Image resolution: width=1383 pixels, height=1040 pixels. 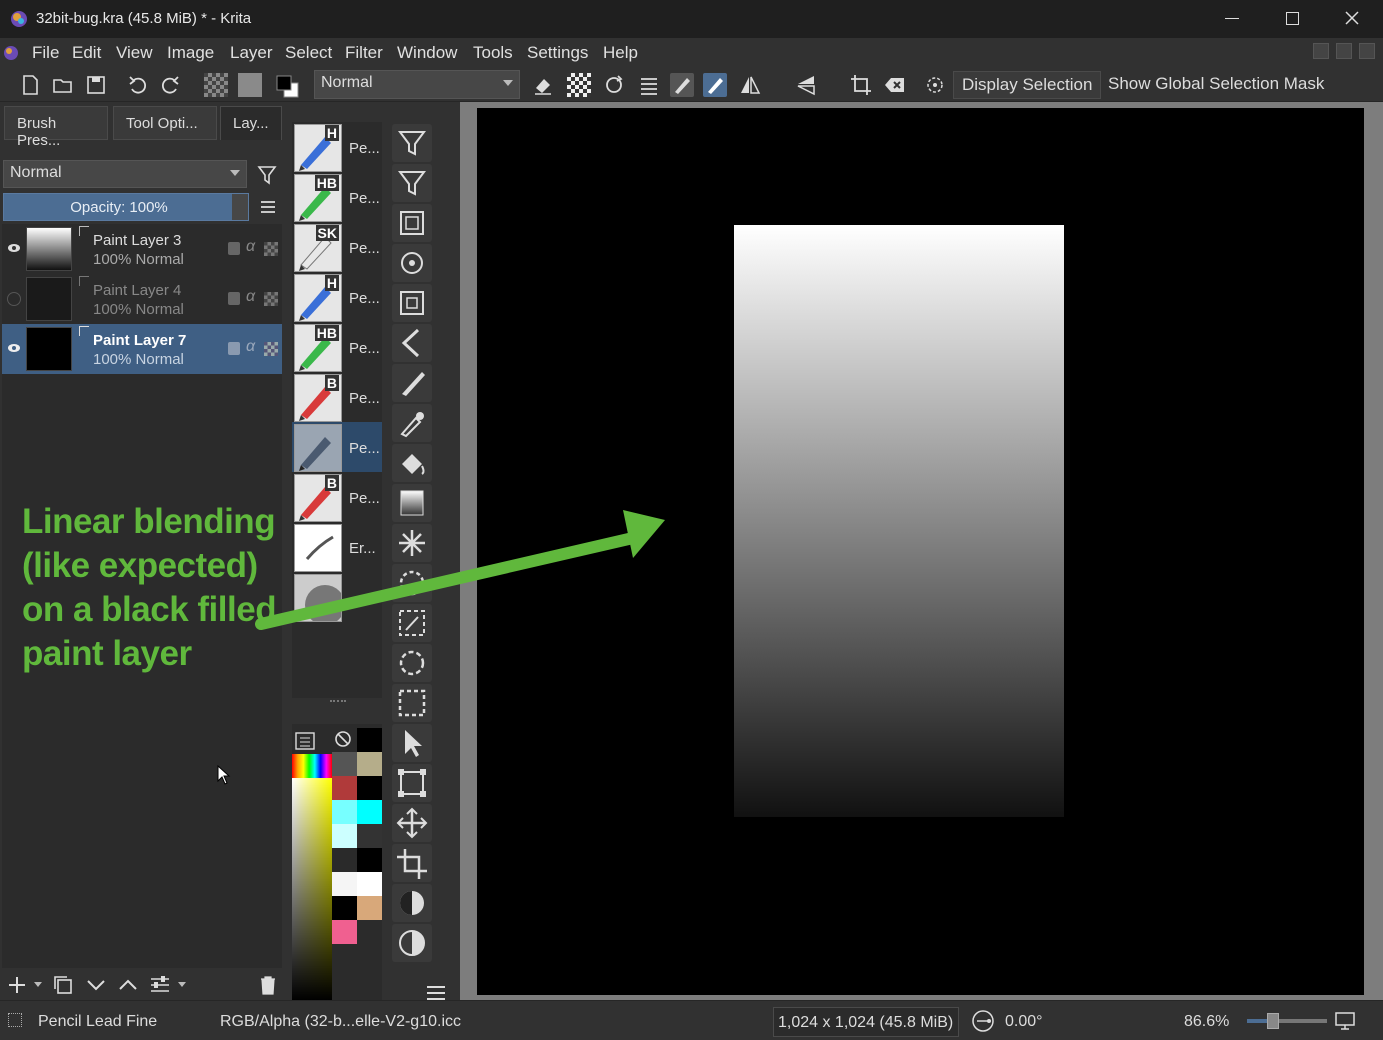 What do you see at coordinates (305, 741) in the screenshot?
I see `palette-list-icon` at bounding box center [305, 741].